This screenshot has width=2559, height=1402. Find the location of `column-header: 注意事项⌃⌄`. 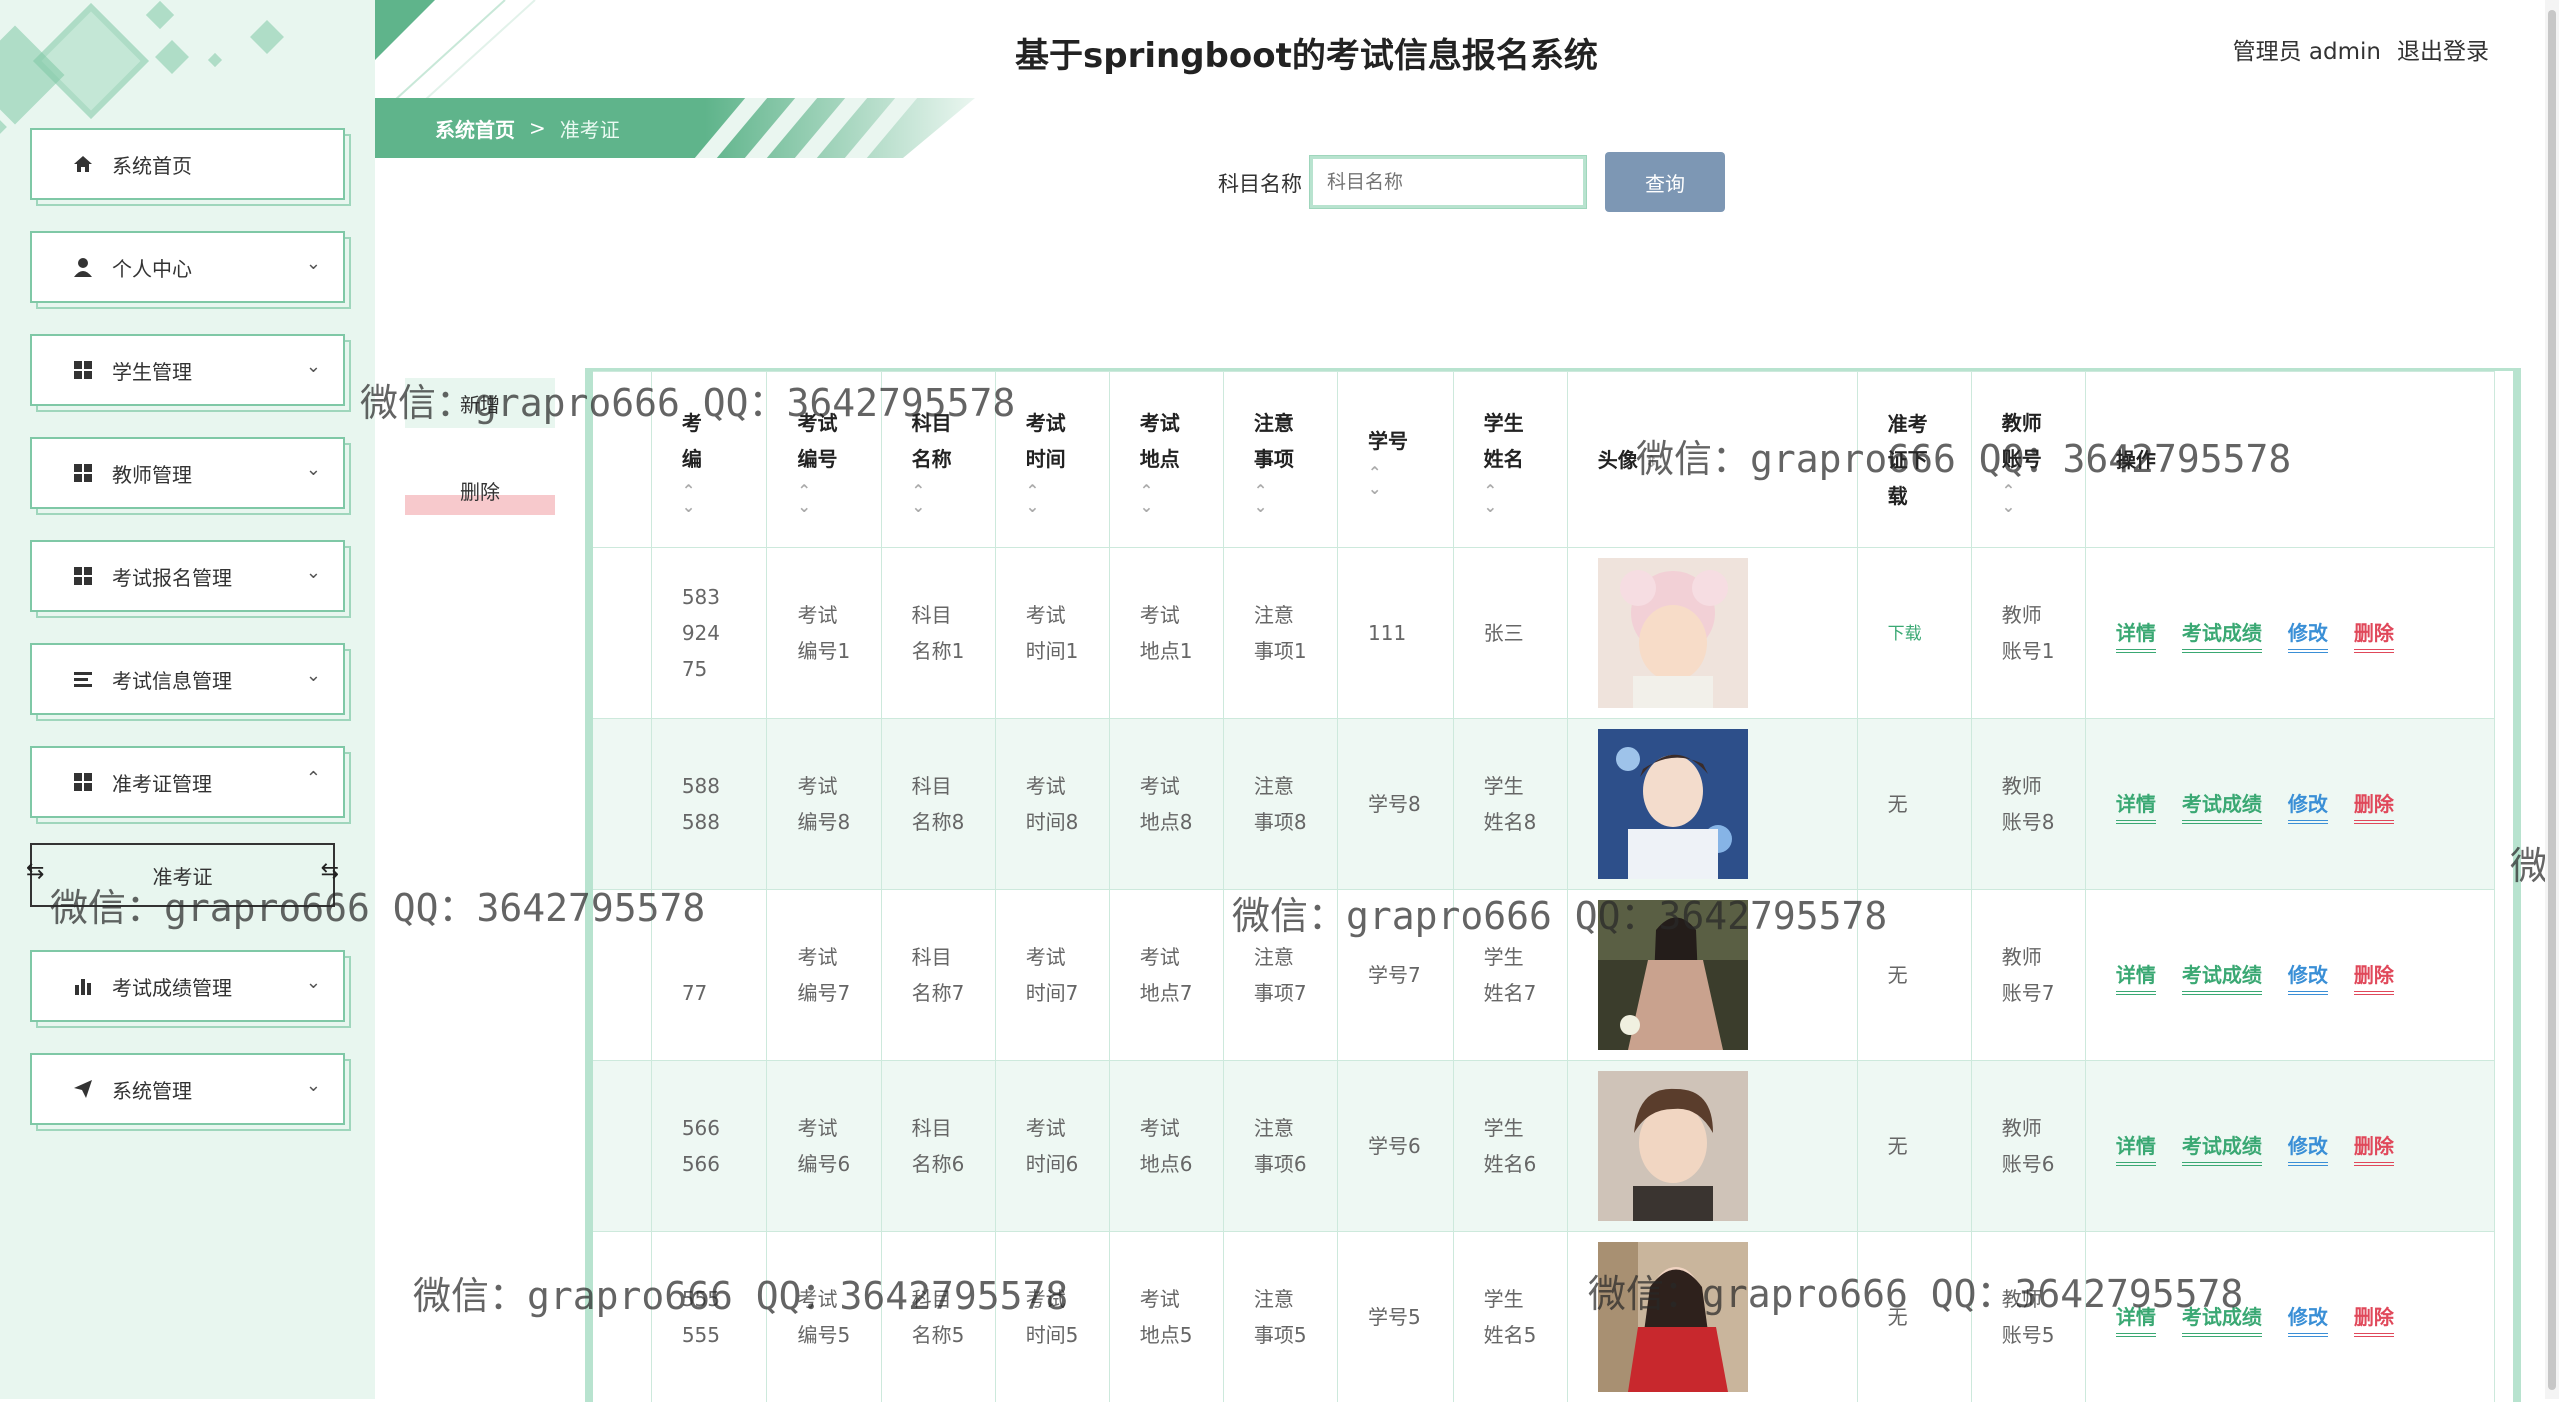

column-header: 注意事项⌃⌄ is located at coordinates (1280, 460).